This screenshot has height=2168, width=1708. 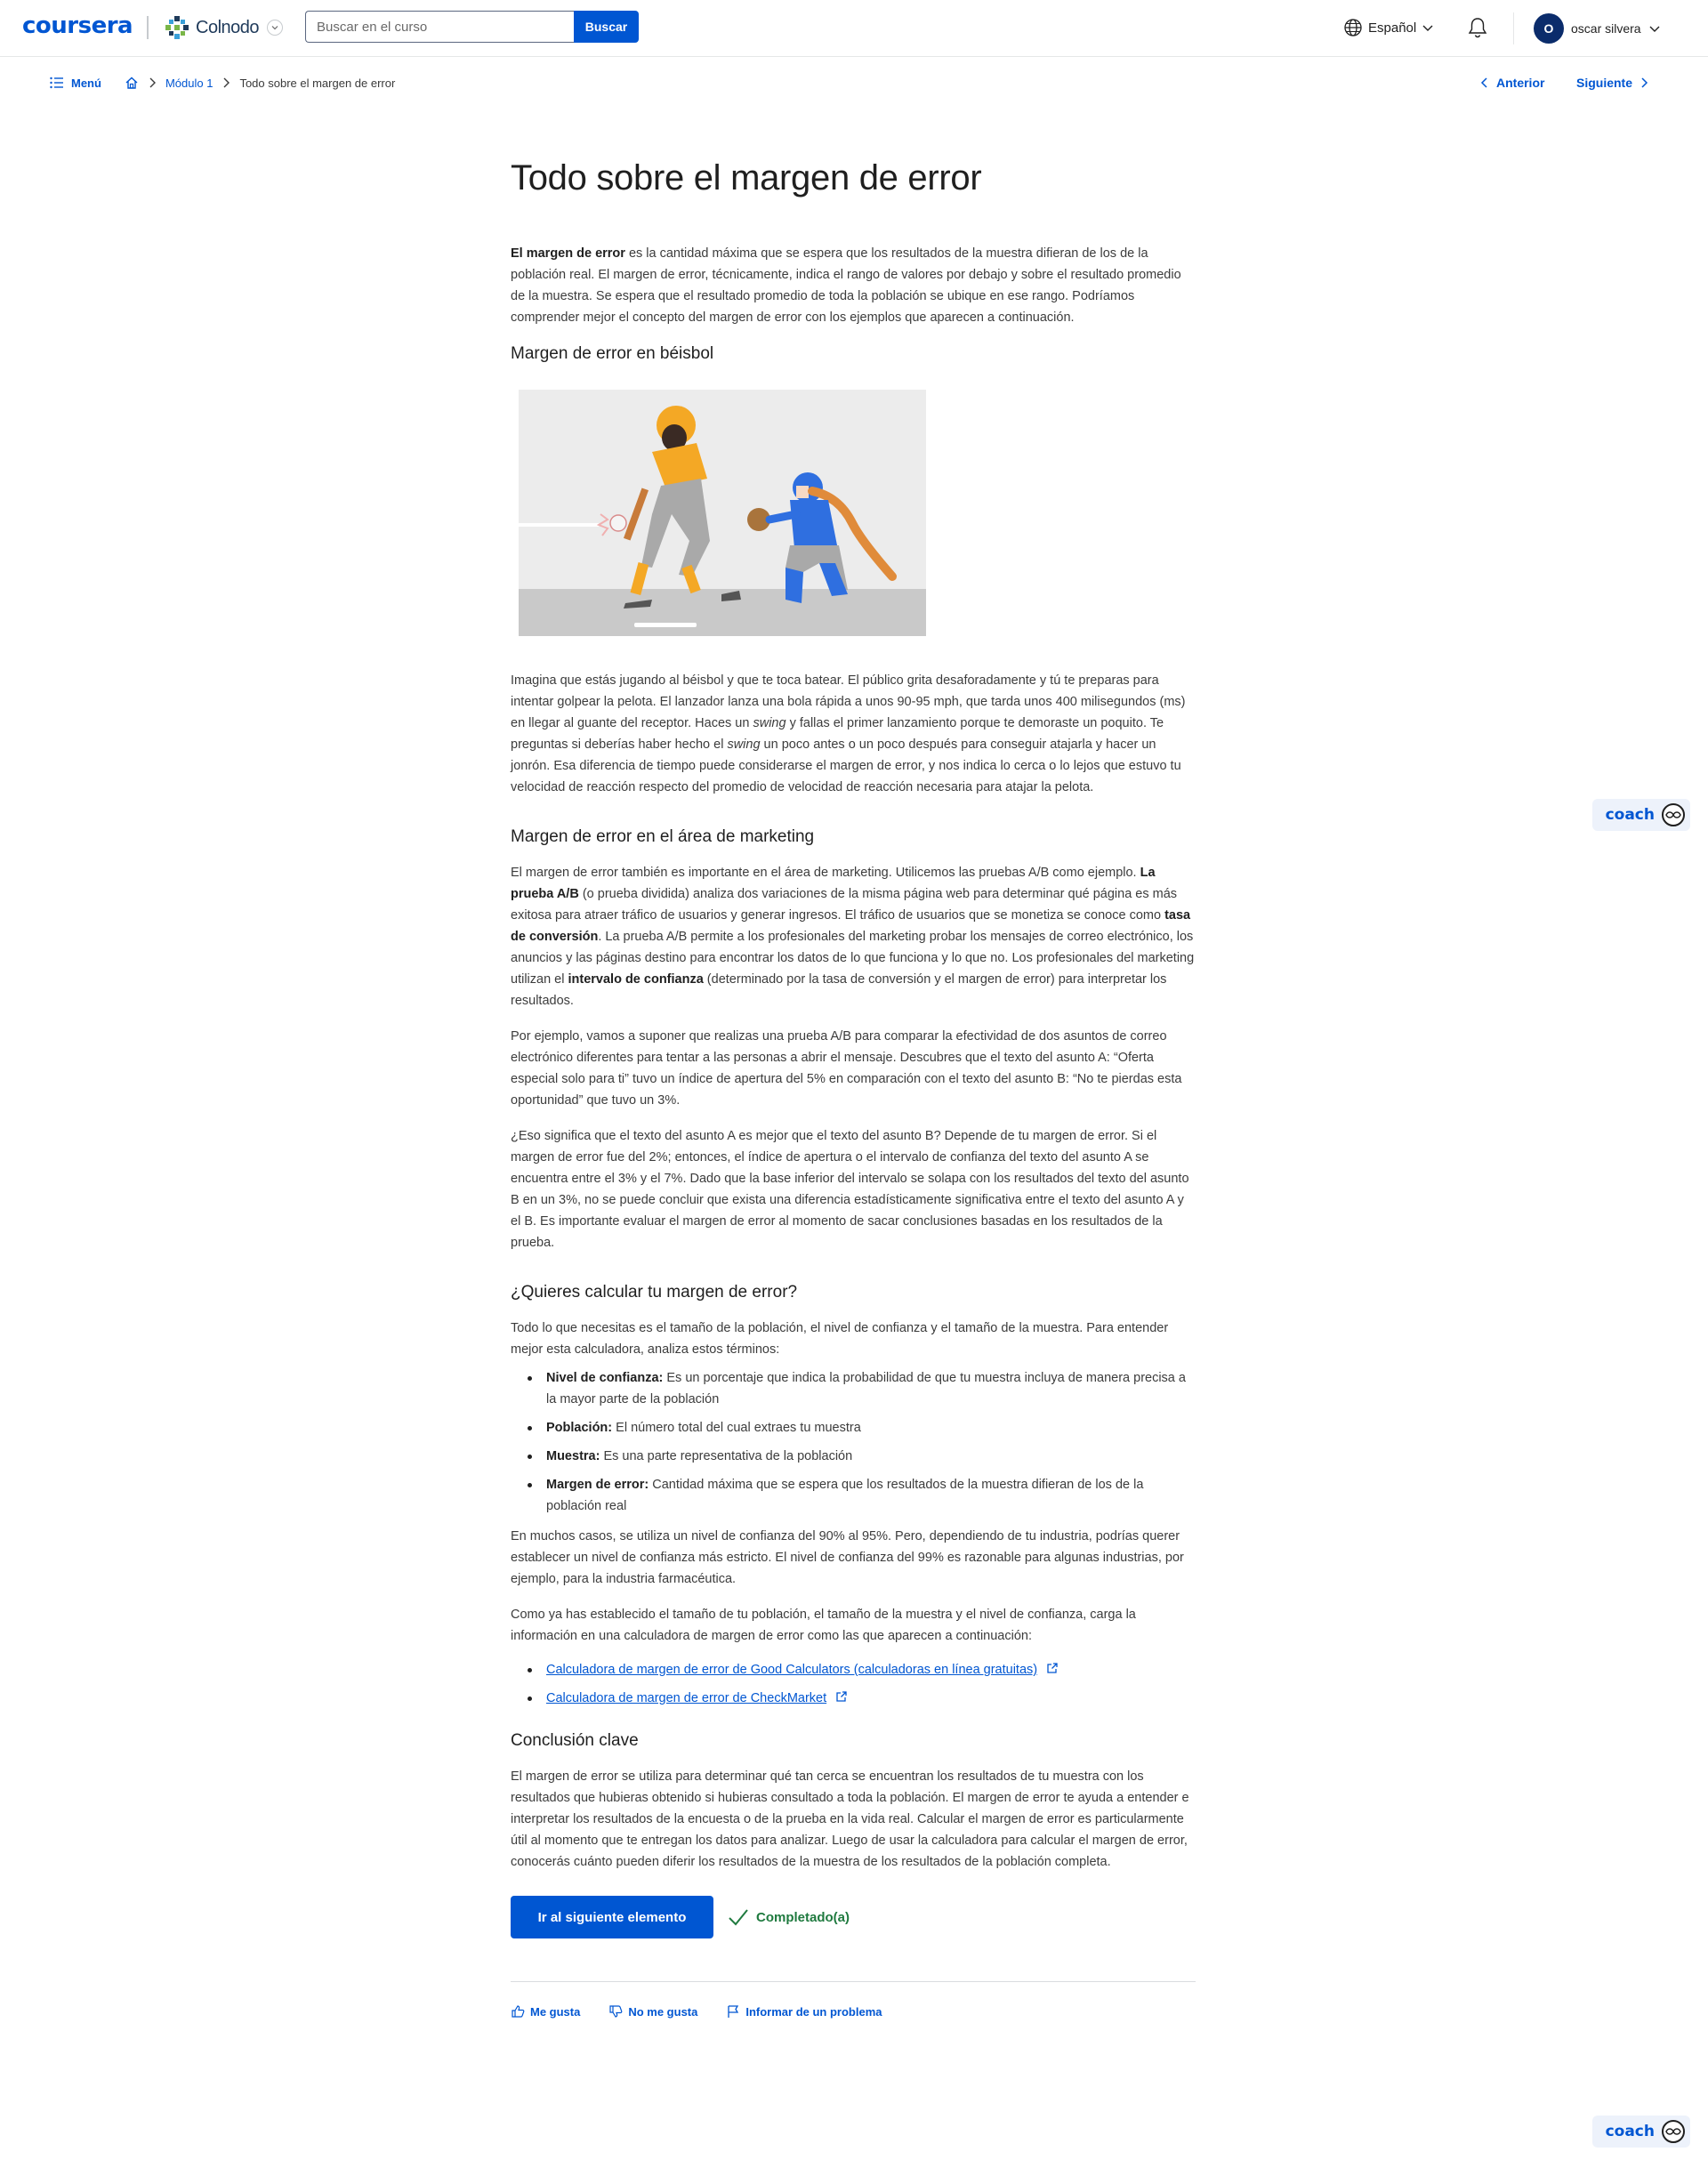 I want to click on menu-button: Menú, so click(x=75, y=84).